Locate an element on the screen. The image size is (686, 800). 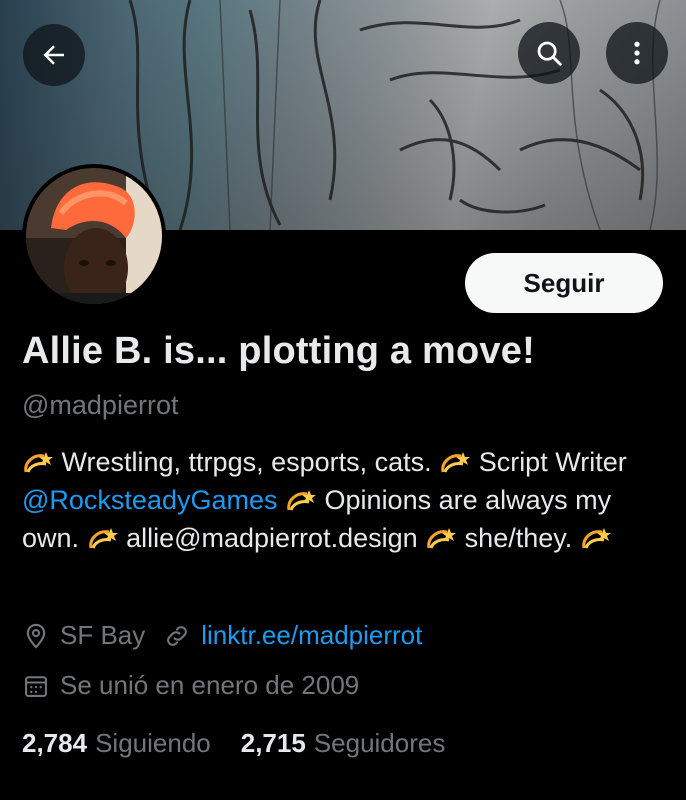
website-link: linktr.ee/madpierrot is located at coordinates (311, 635).